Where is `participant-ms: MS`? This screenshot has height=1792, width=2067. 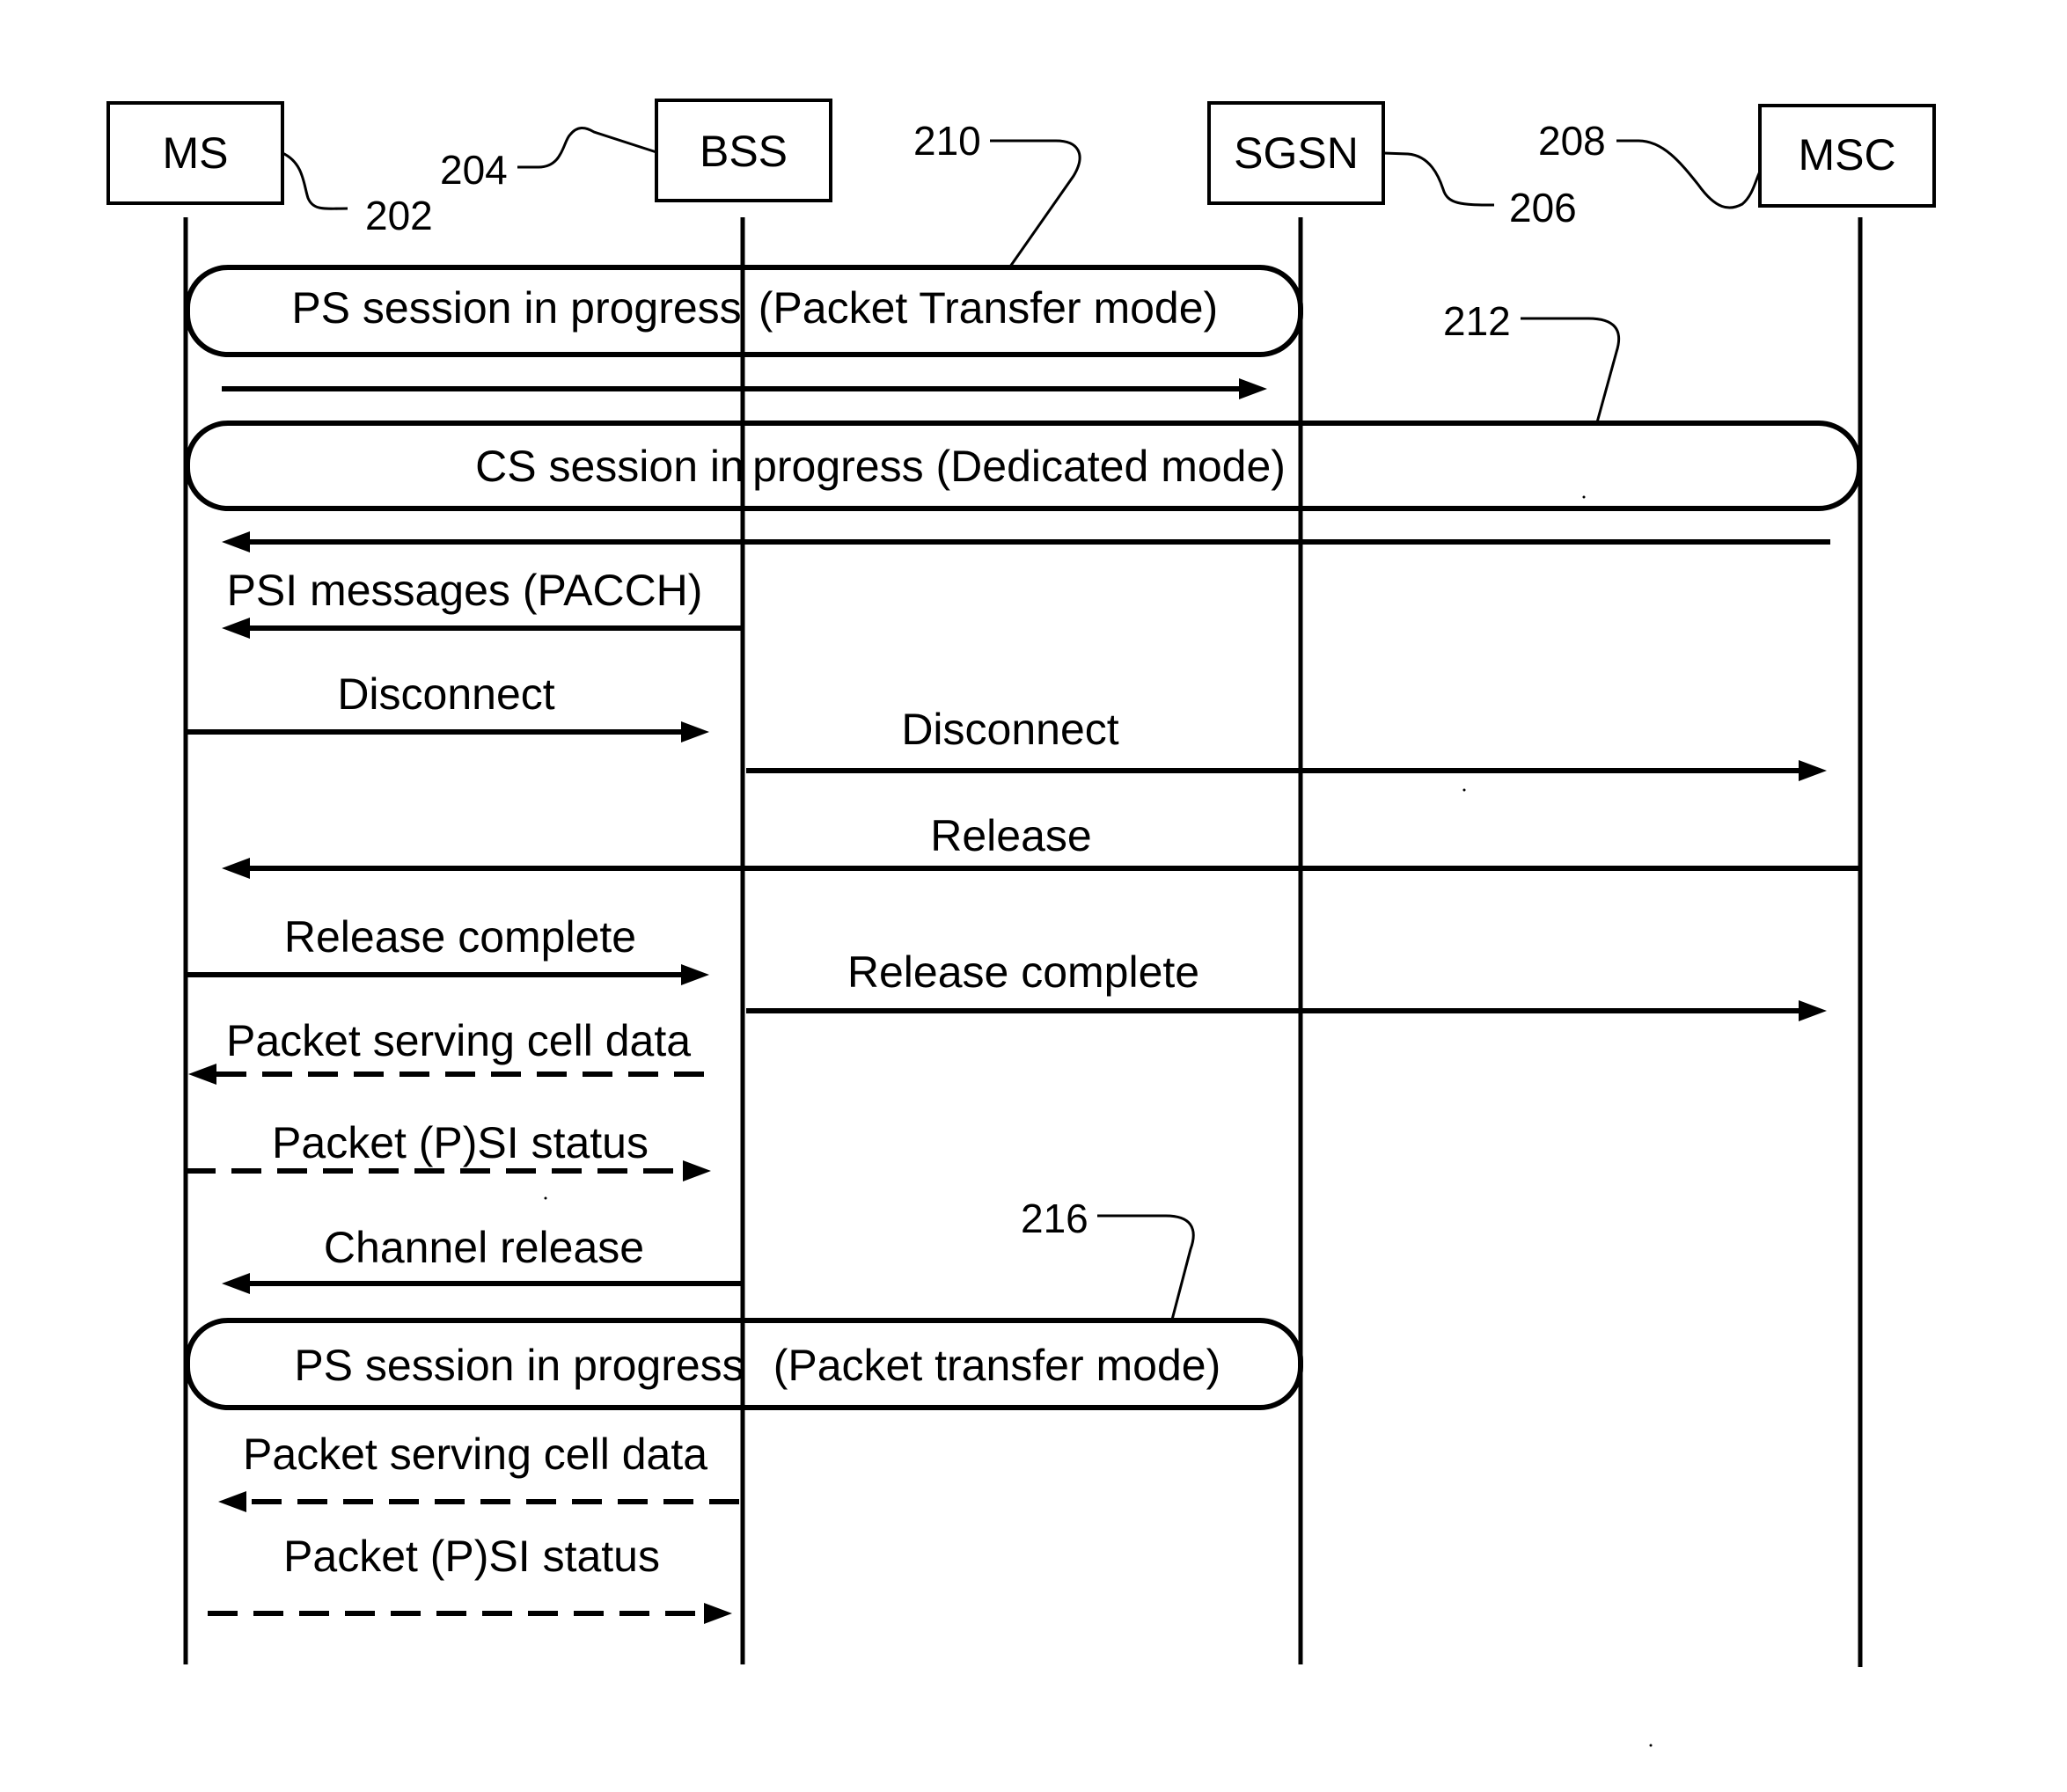 participant-ms: MS is located at coordinates (195, 153).